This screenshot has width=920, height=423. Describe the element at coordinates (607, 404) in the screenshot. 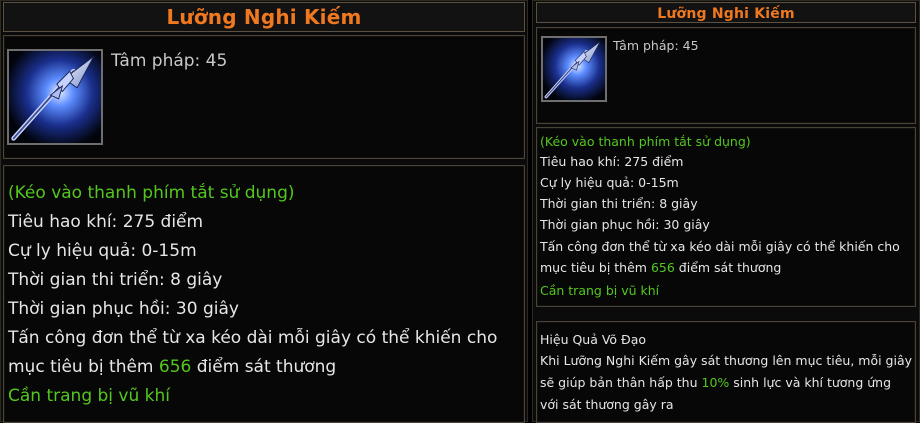

I see `martial-effect-line-3: với sát thương gây ra` at that location.